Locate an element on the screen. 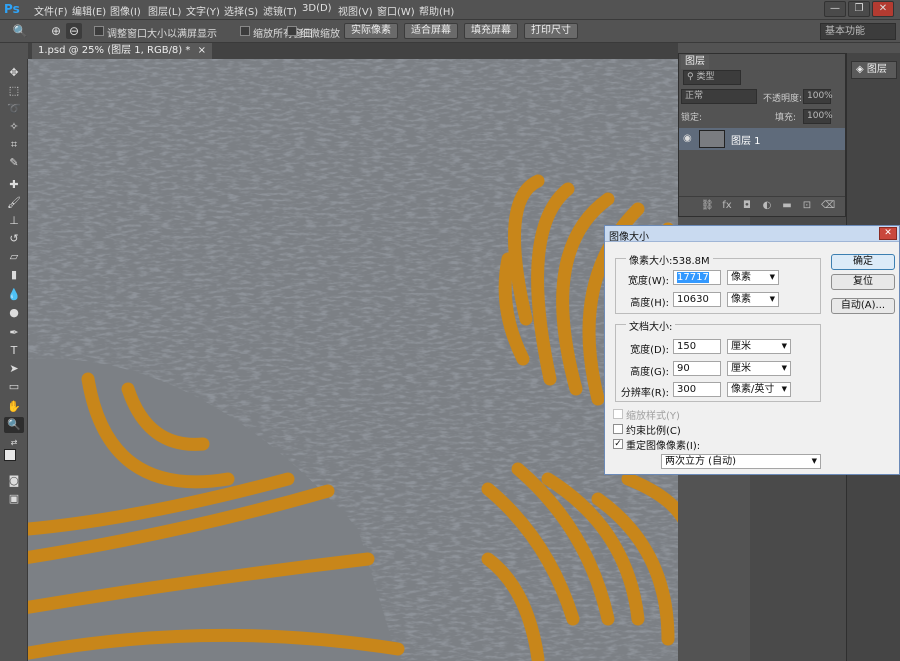 The width and height of the screenshot is (900, 661). foreground-color-swatch is located at coordinates (10, 455).